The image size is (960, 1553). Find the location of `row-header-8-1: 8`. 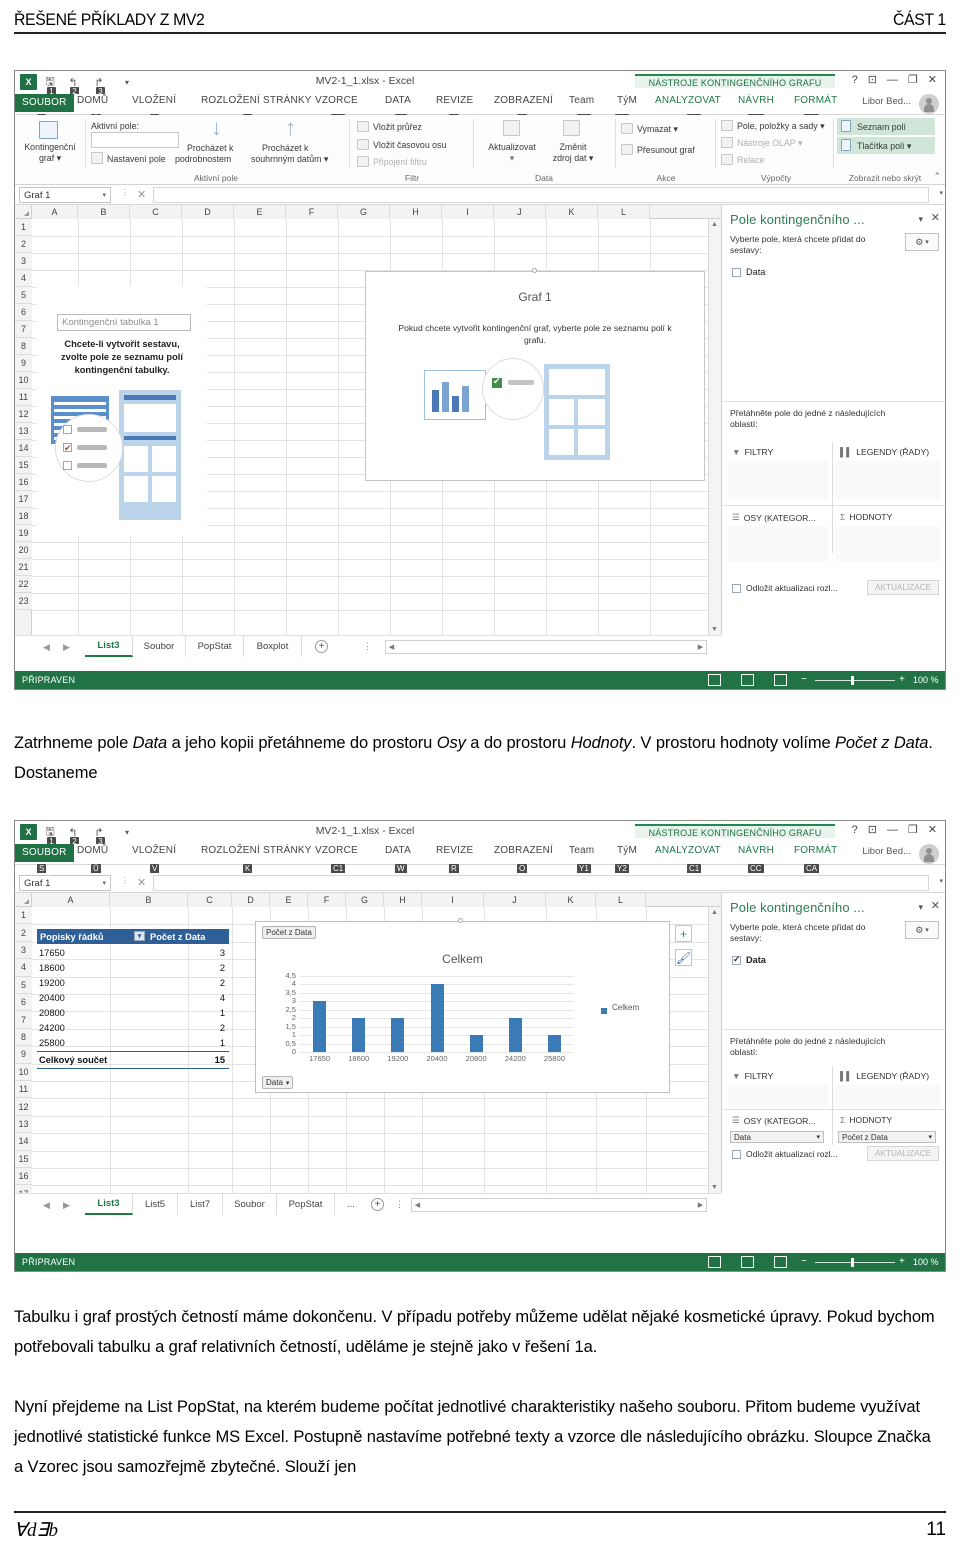

row-header-8-1: 8 is located at coordinates (23, 346).